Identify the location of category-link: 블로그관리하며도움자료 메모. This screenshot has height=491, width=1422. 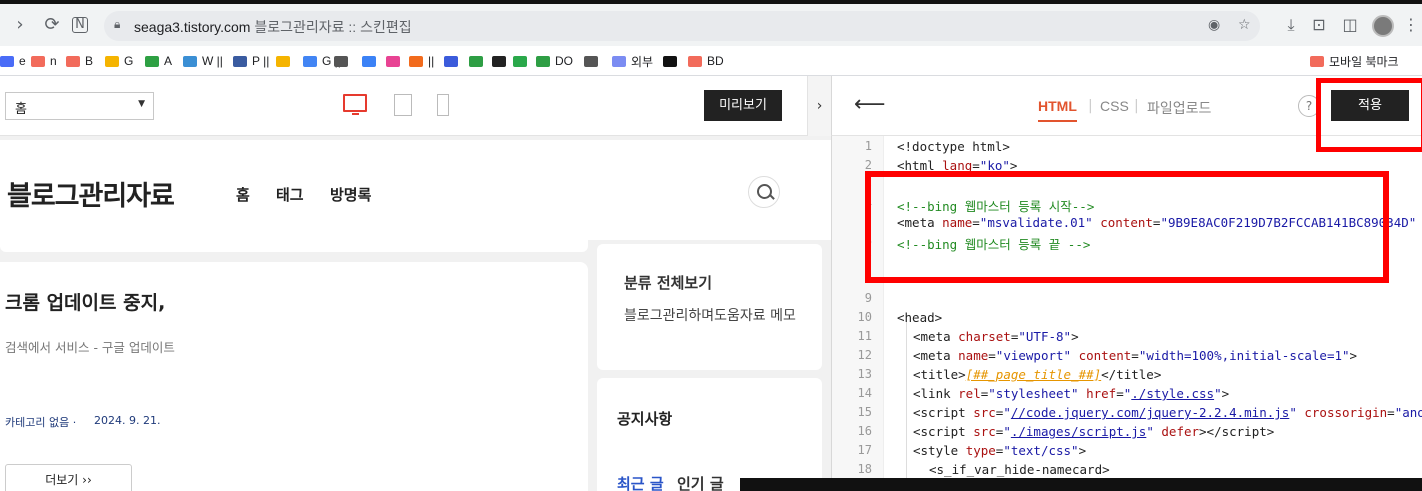
(714, 316).